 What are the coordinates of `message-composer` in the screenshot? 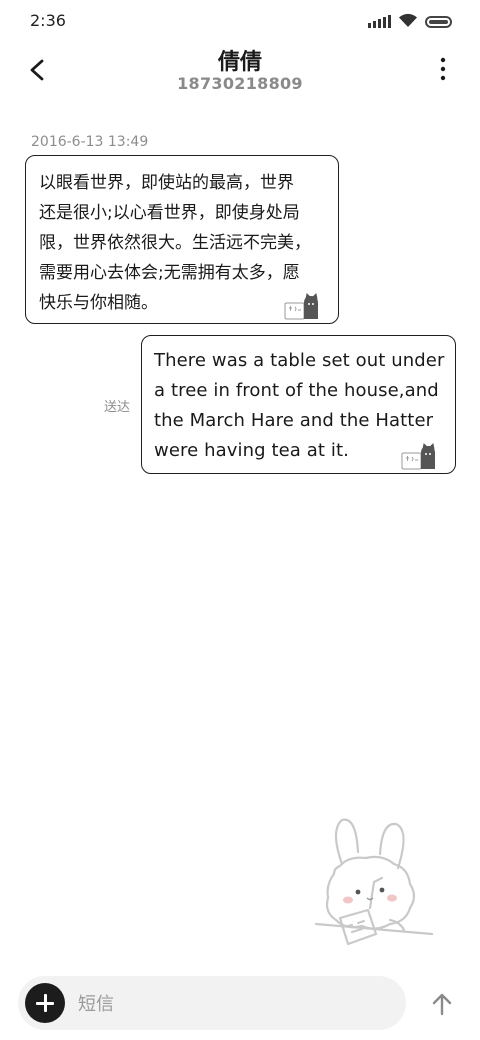 It's located at (212, 1003).